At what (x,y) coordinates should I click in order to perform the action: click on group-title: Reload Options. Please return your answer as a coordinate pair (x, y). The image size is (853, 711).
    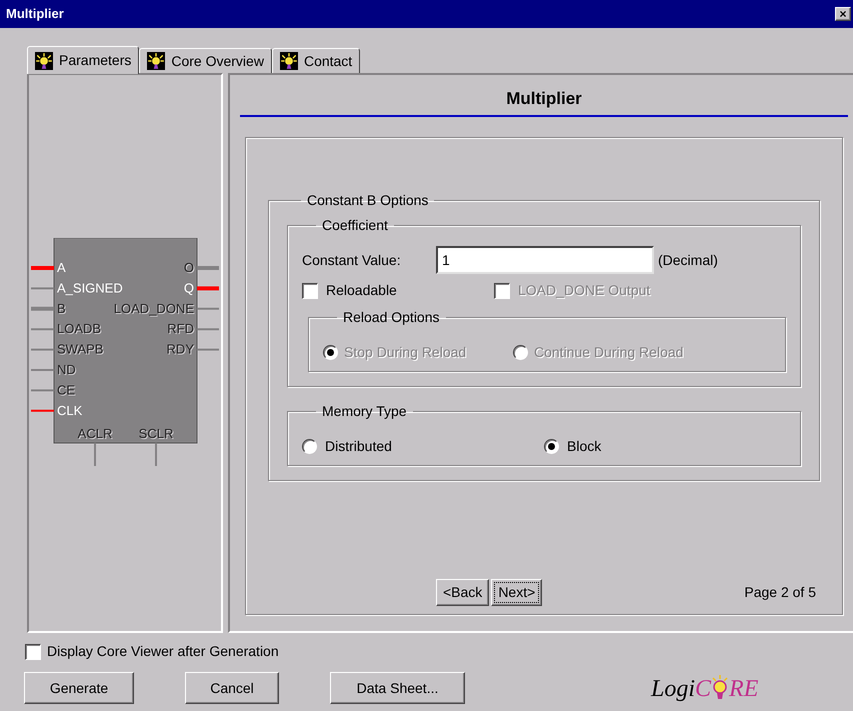
    Looking at the image, I should click on (391, 317).